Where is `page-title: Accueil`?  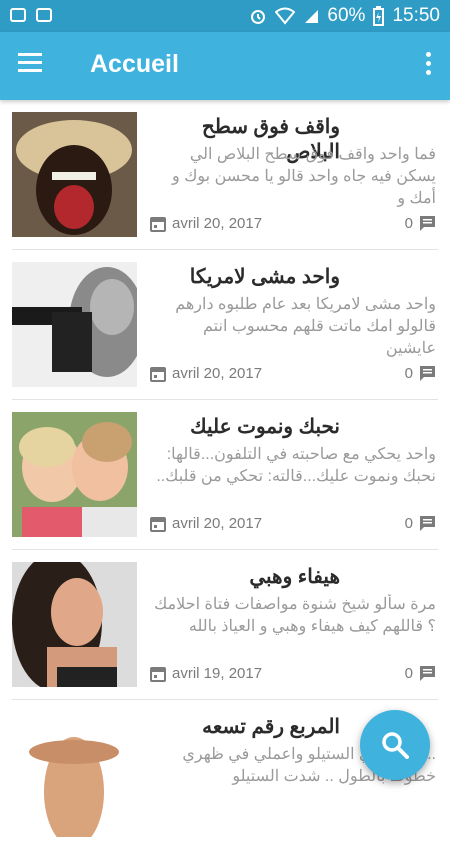 page-title: Accueil is located at coordinates (134, 64).